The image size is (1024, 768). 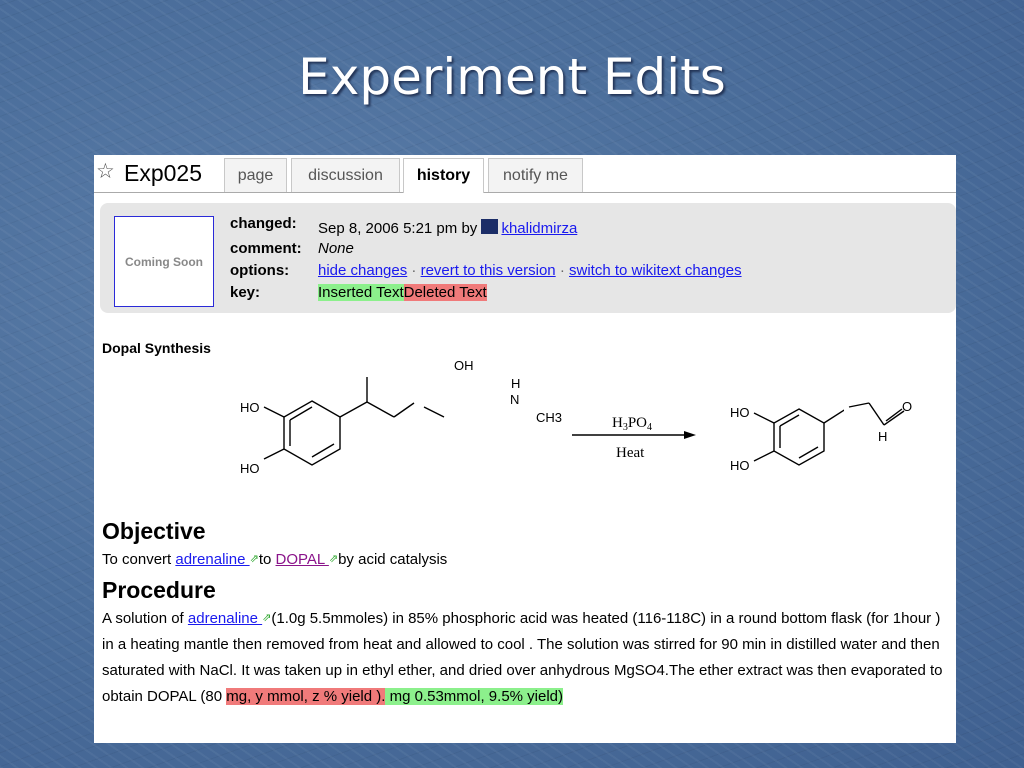 What do you see at coordinates (354, 421) in the screenshot?
I see `adrenaline-structure` at bounding box center [354, 421].